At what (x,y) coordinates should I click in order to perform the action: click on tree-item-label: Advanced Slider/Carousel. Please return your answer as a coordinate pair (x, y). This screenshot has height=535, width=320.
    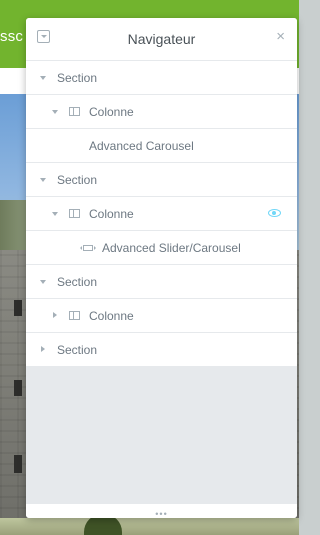
    Looking at the image, I should click on (171, 248).